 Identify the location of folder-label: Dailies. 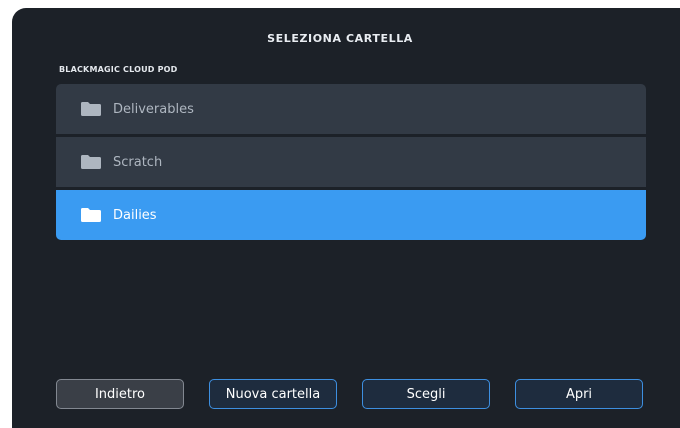
(135, 215).